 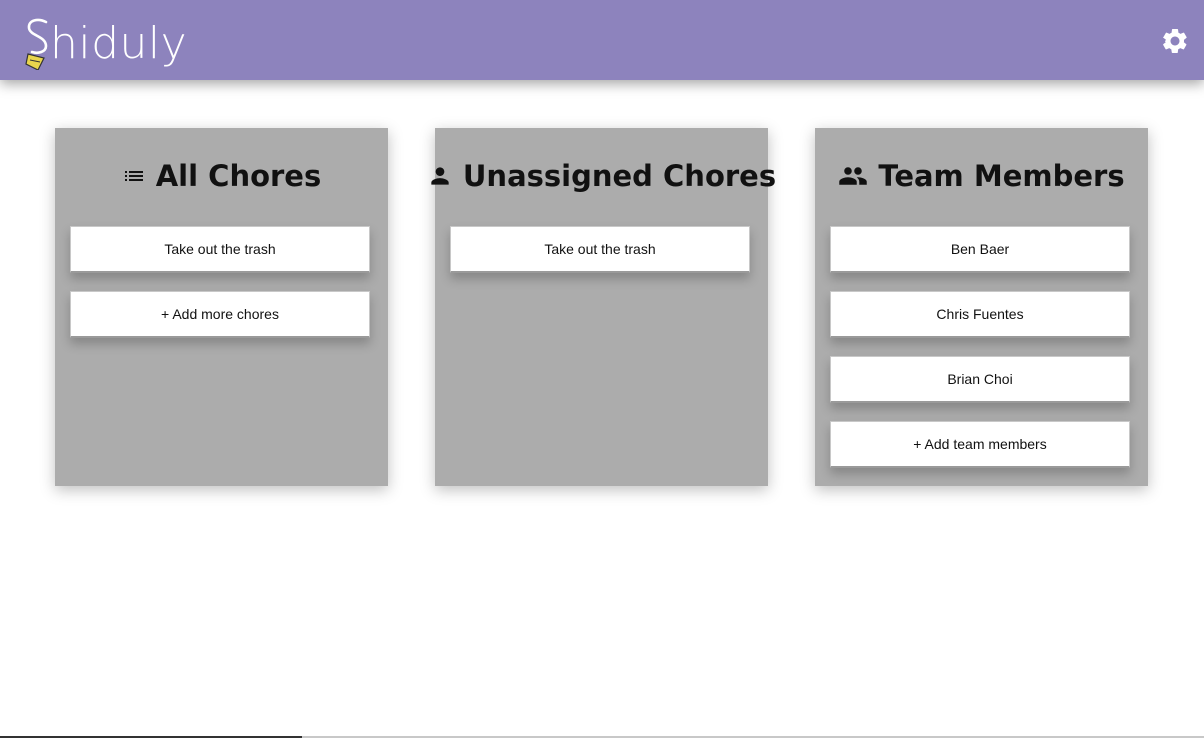 I want to click on add-team-member-button: + Add team members, so click(x=980, y=444).